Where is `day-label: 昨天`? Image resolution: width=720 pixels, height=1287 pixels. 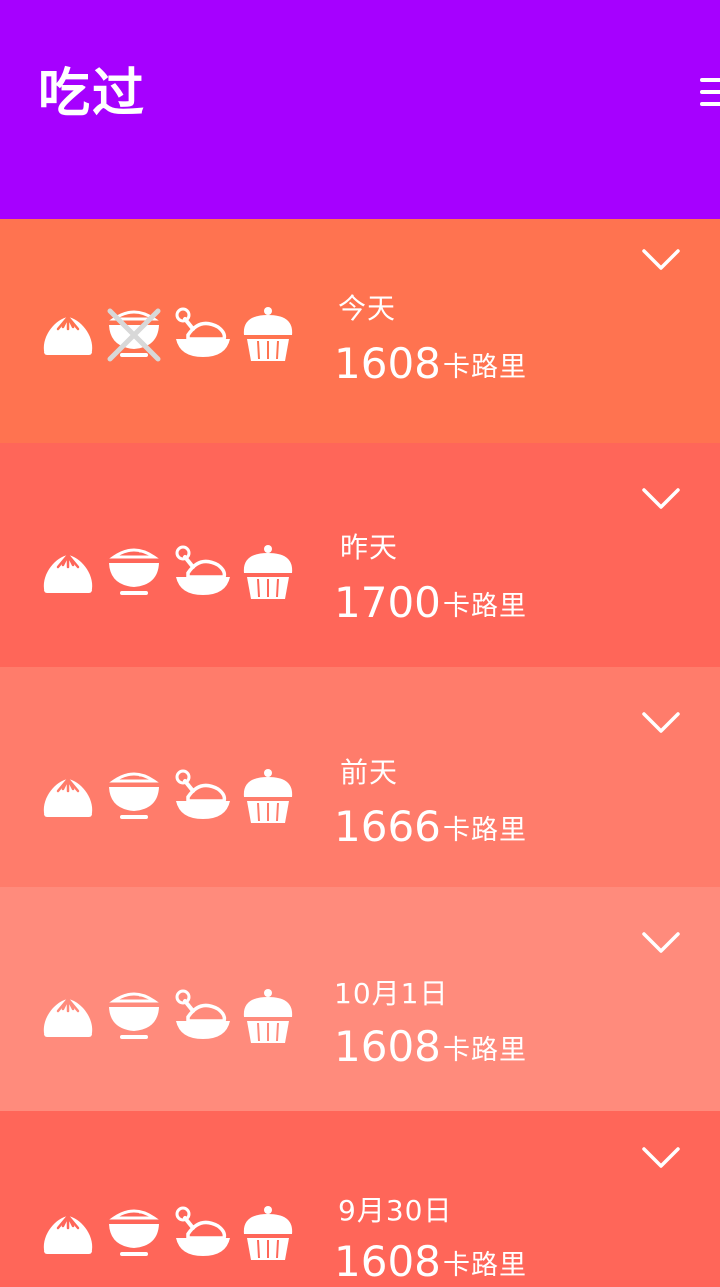 day-label: 昨天 is located at coordinates (369, 547).